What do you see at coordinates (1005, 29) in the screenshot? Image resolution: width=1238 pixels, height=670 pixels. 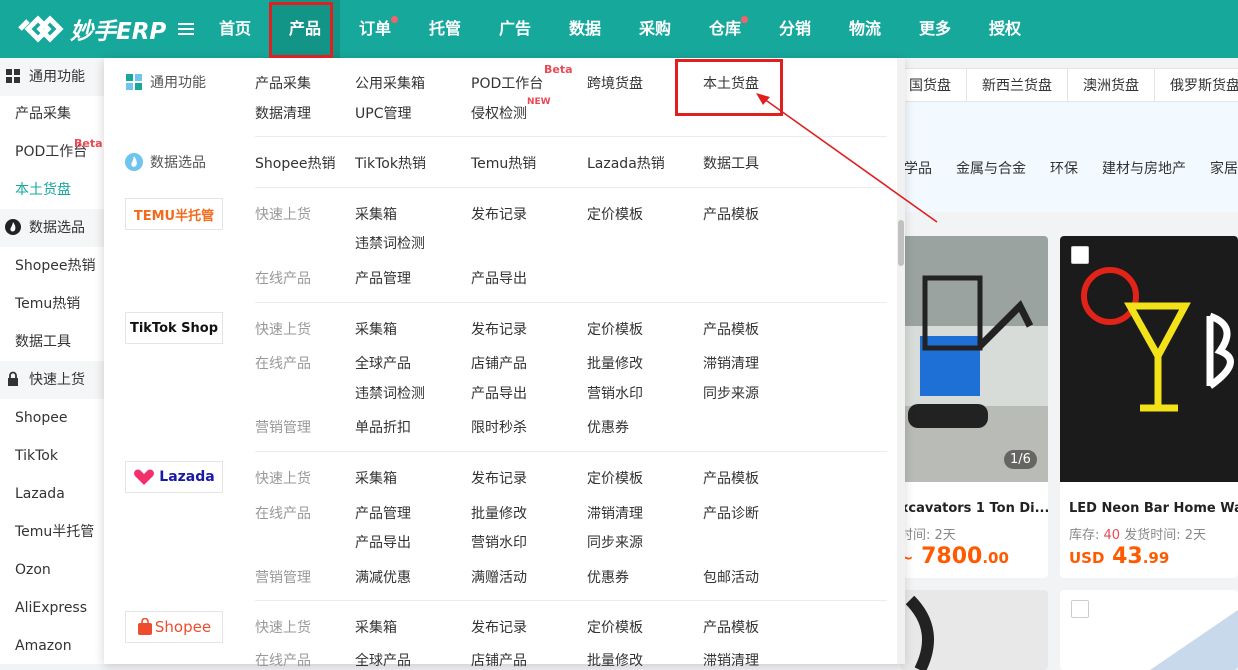 I see `nav-item-11: 授权` at bounding box center [1005, 29].